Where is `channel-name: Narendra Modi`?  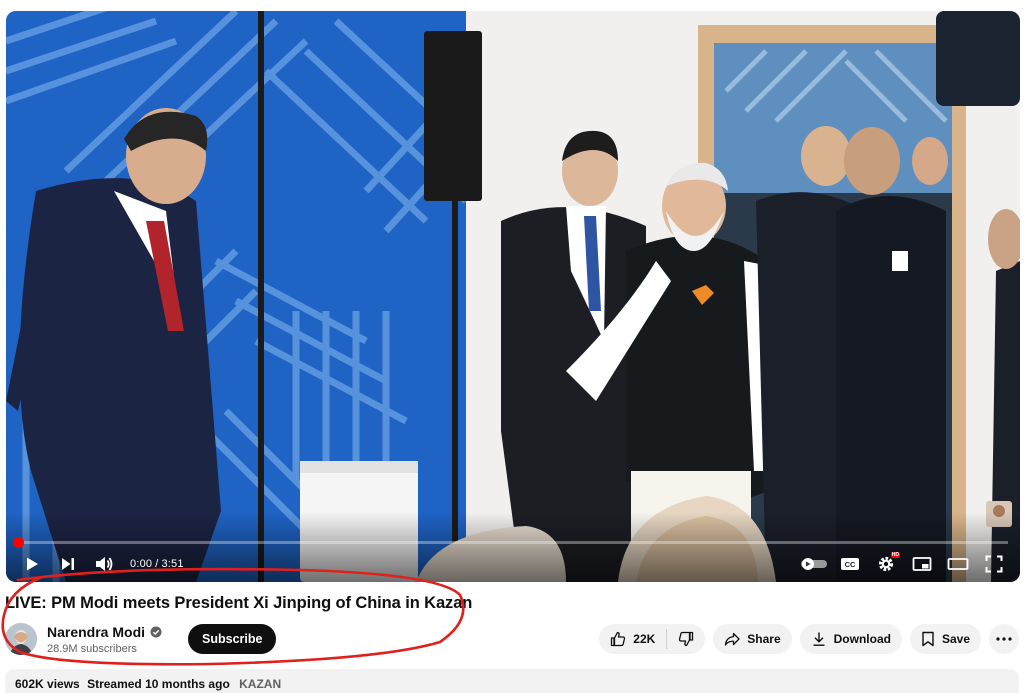 channel-name: Narendra Modi is located at coordinates (96, 632).